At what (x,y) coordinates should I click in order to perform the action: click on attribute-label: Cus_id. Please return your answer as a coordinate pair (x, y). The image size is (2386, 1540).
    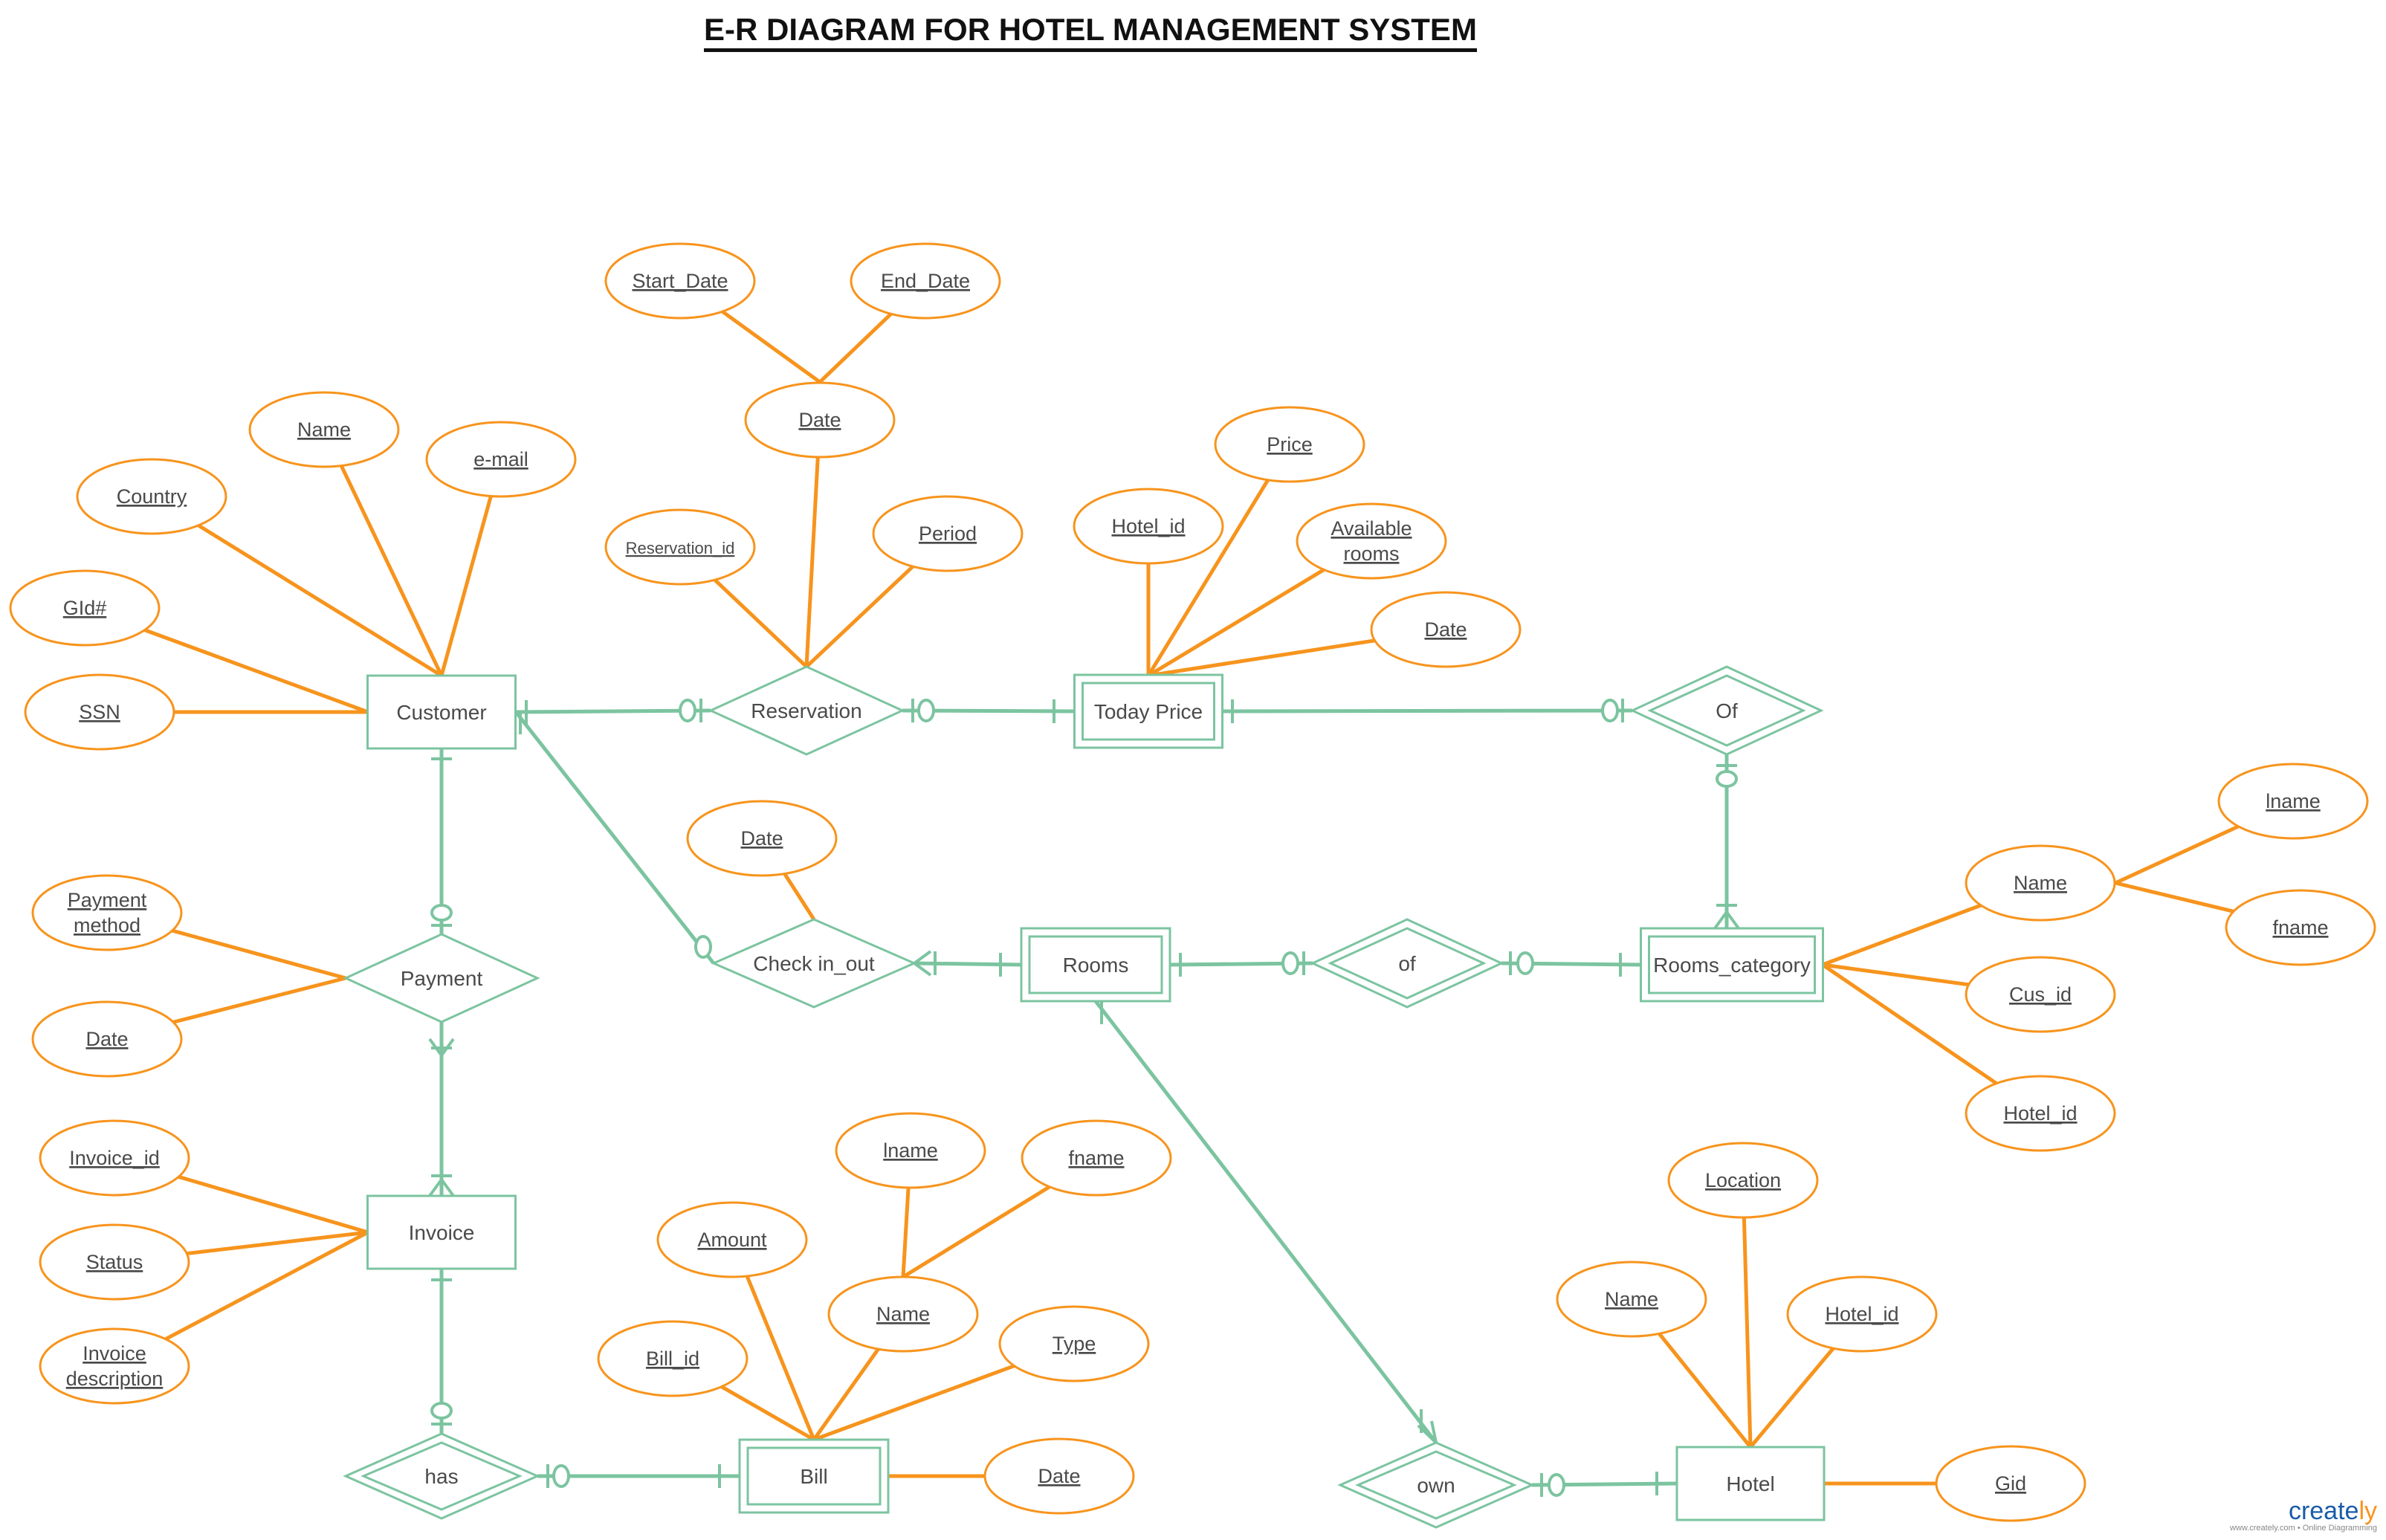
    Looking at the image, I should click on (2041, 994).